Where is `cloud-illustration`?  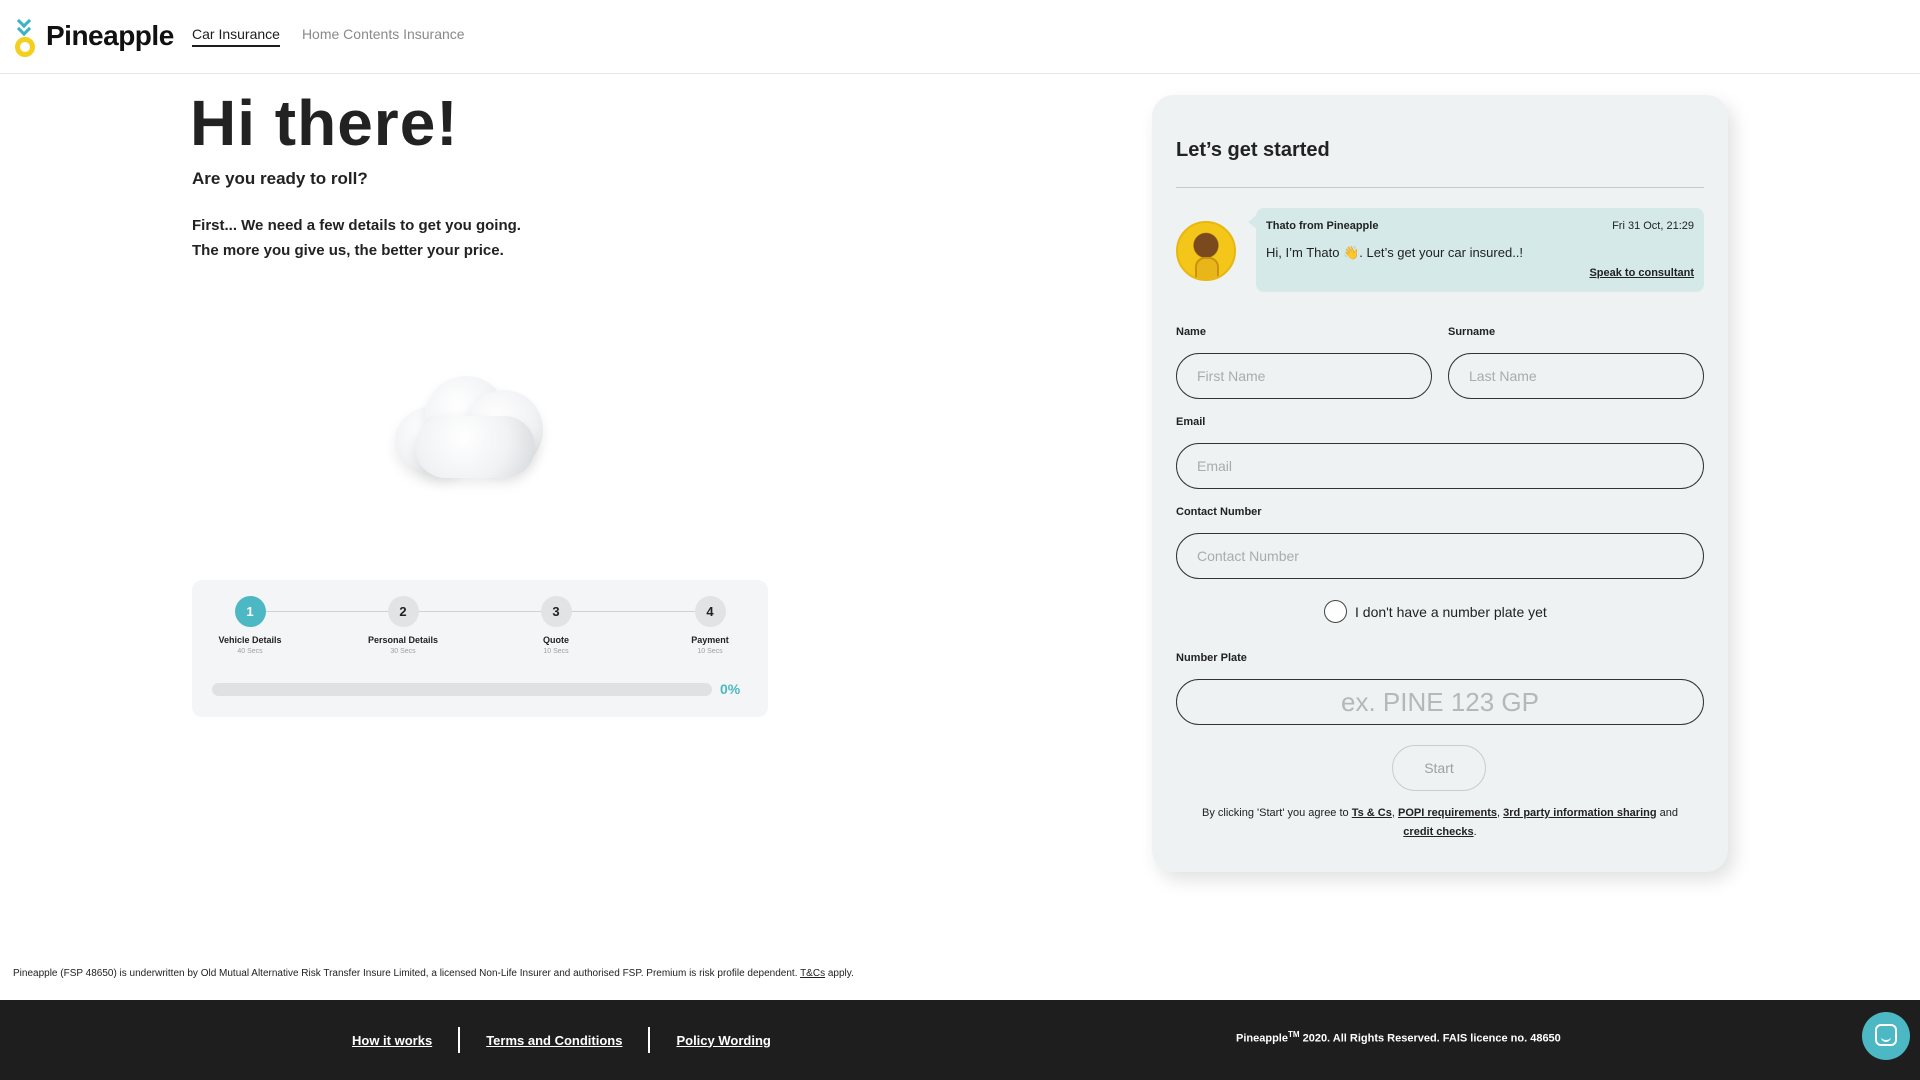
cloud-illustration is located at coordinates (470, 430).